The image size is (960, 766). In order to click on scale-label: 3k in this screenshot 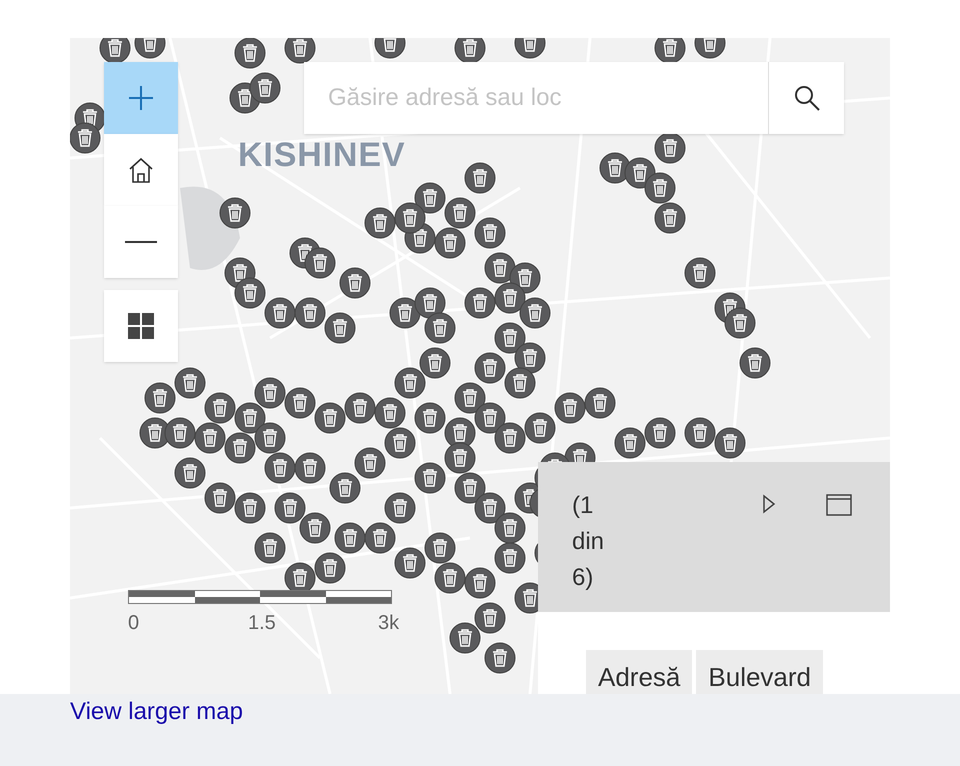, I will do `click(389, 623)`.